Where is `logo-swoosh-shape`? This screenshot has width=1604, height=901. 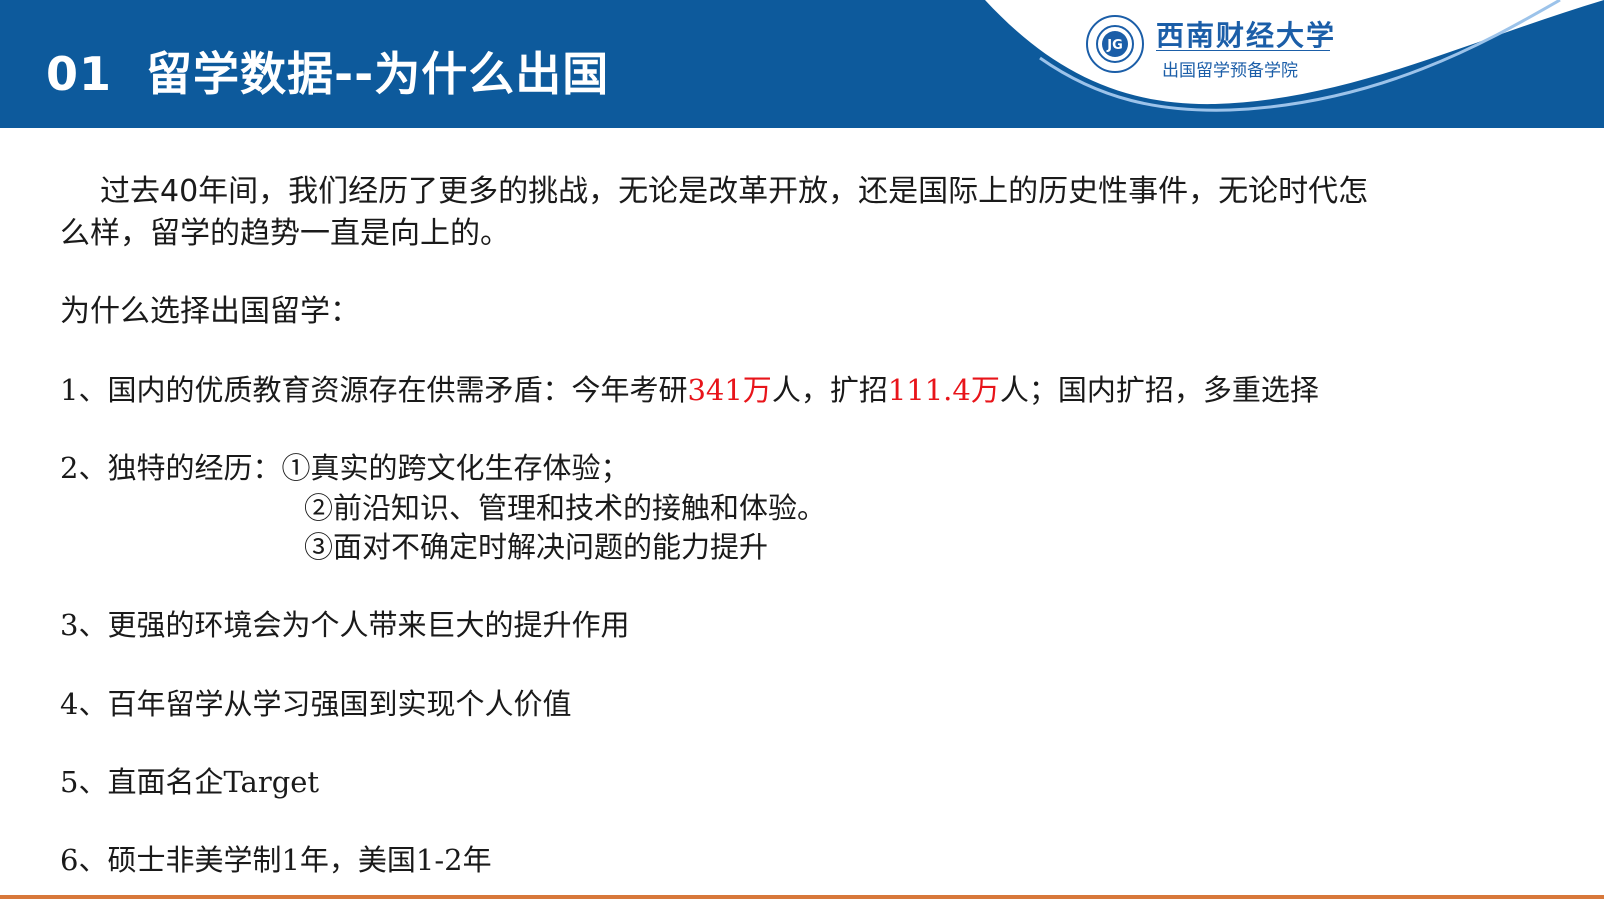 logo-swoosh-shape is located at coordinates (1294, 56).